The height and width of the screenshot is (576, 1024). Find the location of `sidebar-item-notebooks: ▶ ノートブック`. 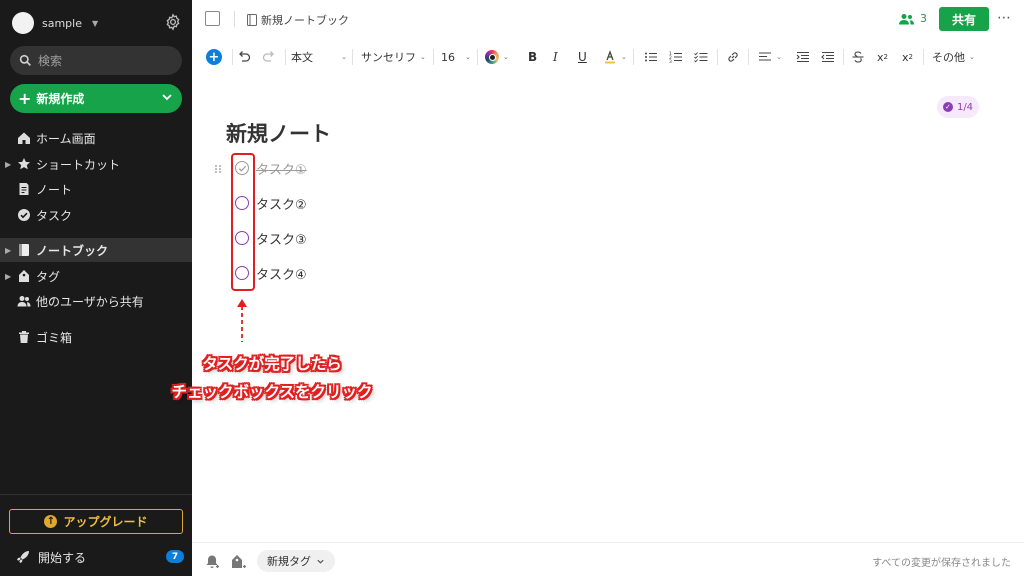

sidebar-item-notebooks: ▶ ノートブック is located at coordinates (96, 250).